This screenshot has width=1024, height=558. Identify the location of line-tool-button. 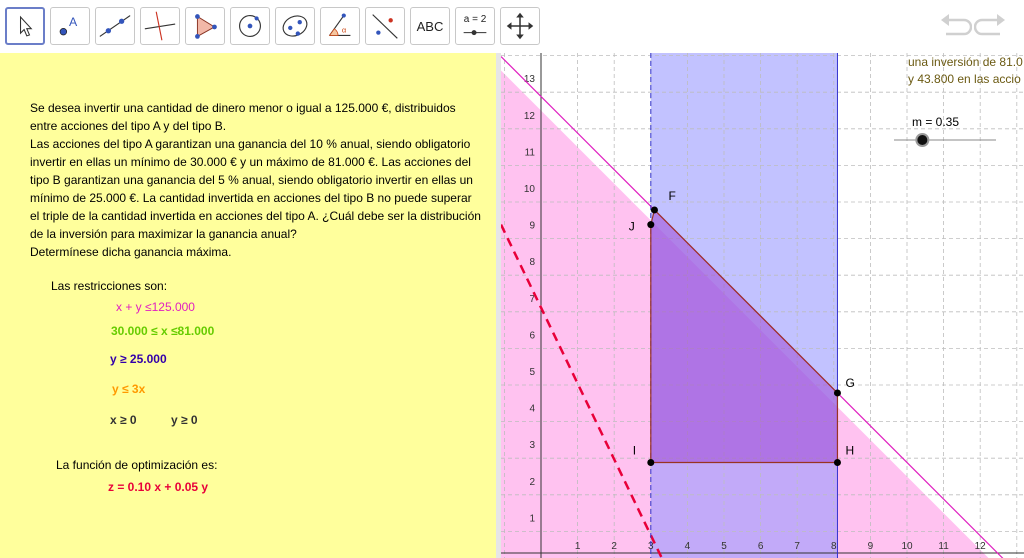
(115, 26).